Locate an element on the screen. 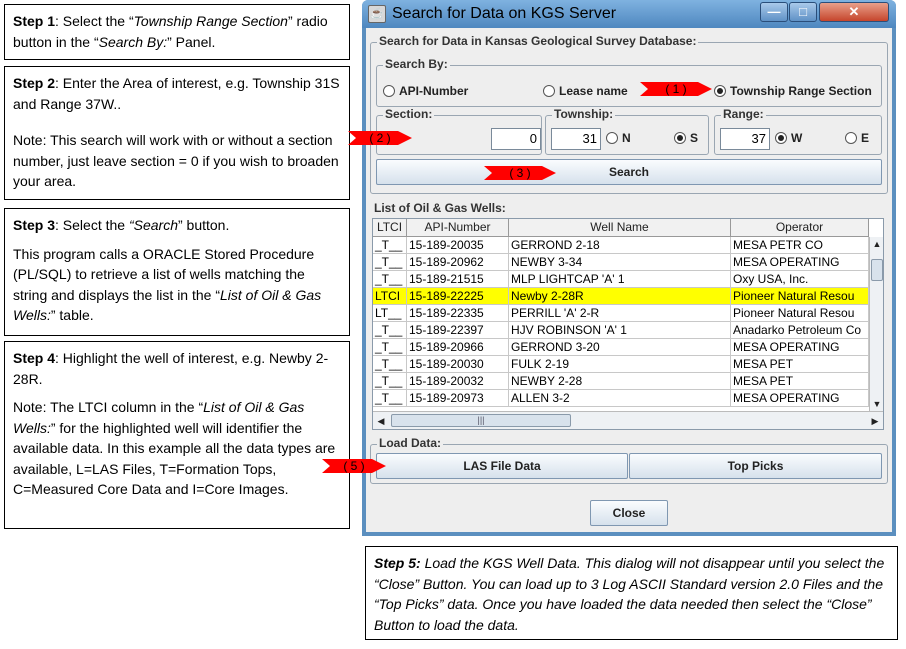 The height and width of the screenshot is (649, 906). radio-east: E is located at coordinates (857, 138).